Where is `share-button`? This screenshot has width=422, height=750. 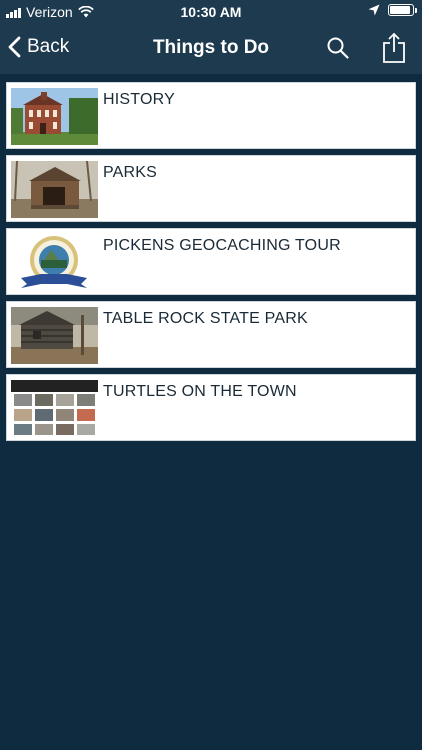
share-button is located at coordinates (394, 50).